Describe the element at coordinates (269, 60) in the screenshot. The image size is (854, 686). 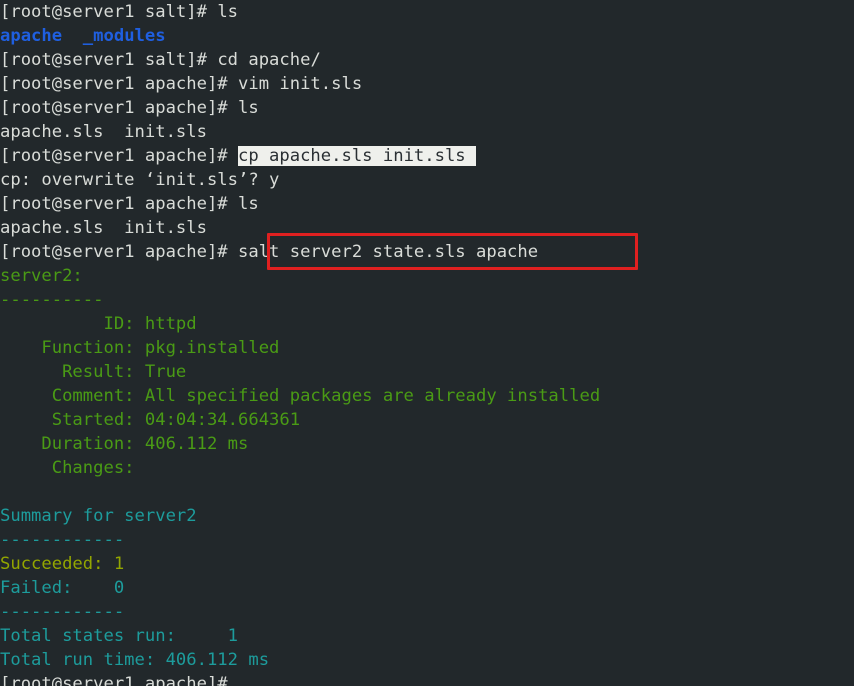
I see `line-3-prompt-cd-seg-1: cd apache/` at that location.